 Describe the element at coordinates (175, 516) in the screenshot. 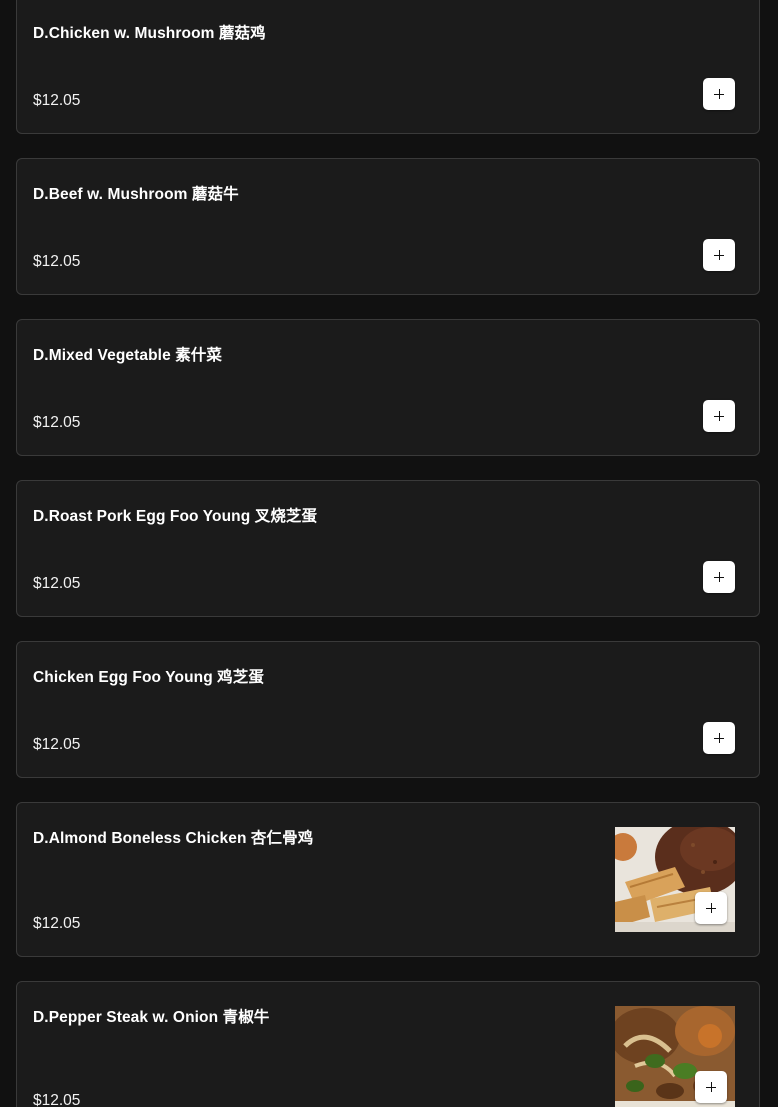

I see `menu-item-name: D.Roast Pork Egg Foo Young 叉烧芝蛋` at that location.